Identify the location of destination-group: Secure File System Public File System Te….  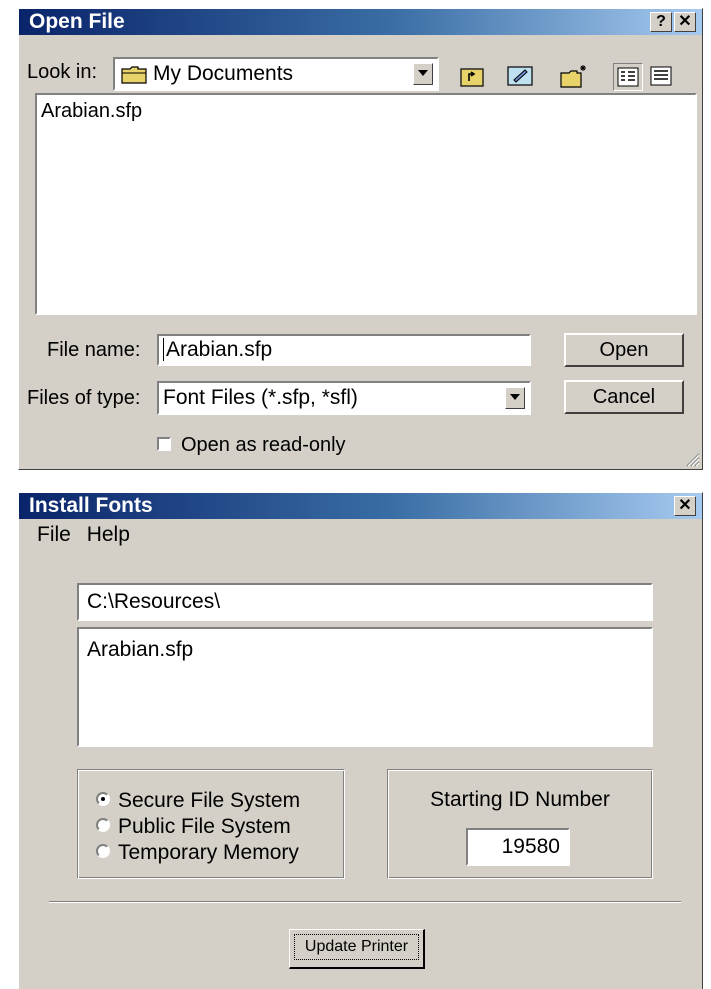
(211, 824).